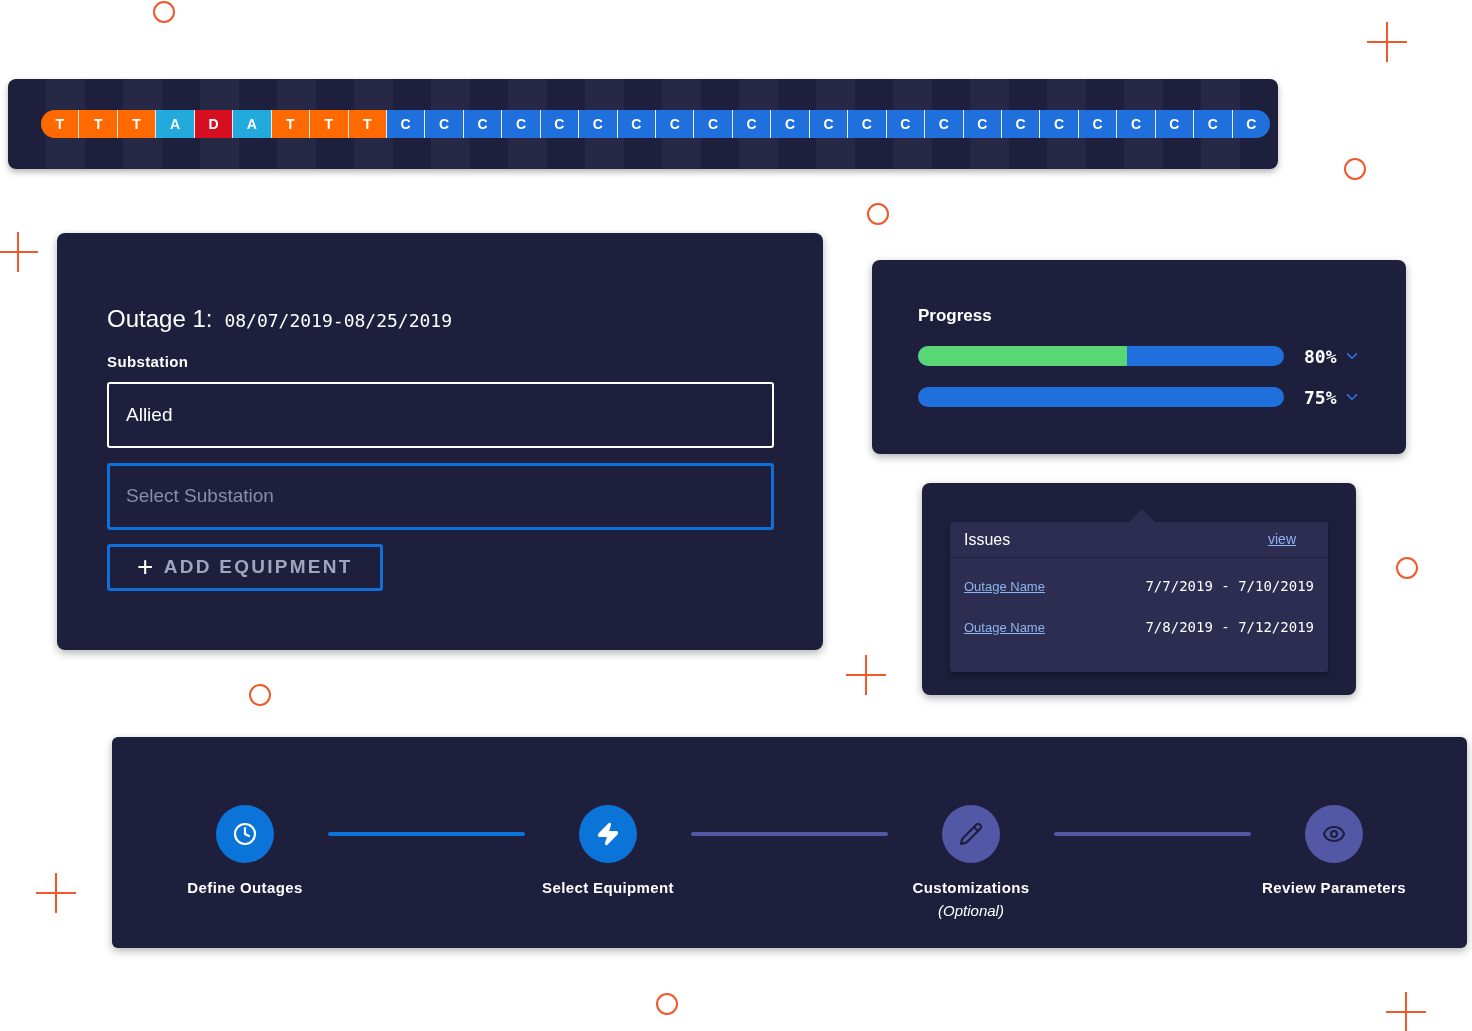  Describe the element at coordinates (1334, 888) in the screenshot. I see `step-label: Review Parameters` at that location.